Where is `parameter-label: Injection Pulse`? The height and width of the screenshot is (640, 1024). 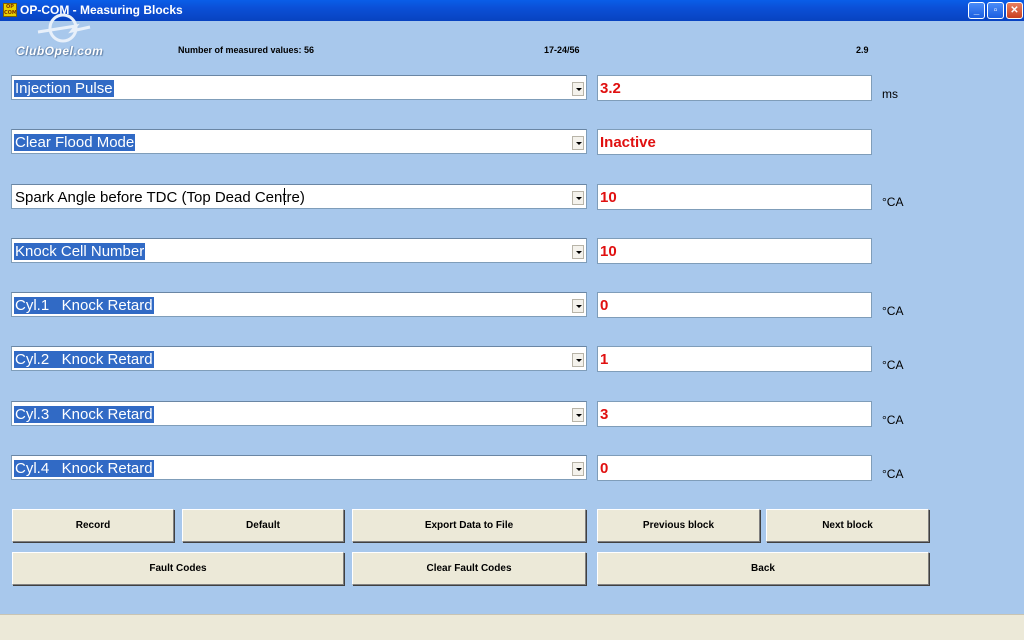 parameter-label: Injection Pulse is located at coordinates (64, 88).